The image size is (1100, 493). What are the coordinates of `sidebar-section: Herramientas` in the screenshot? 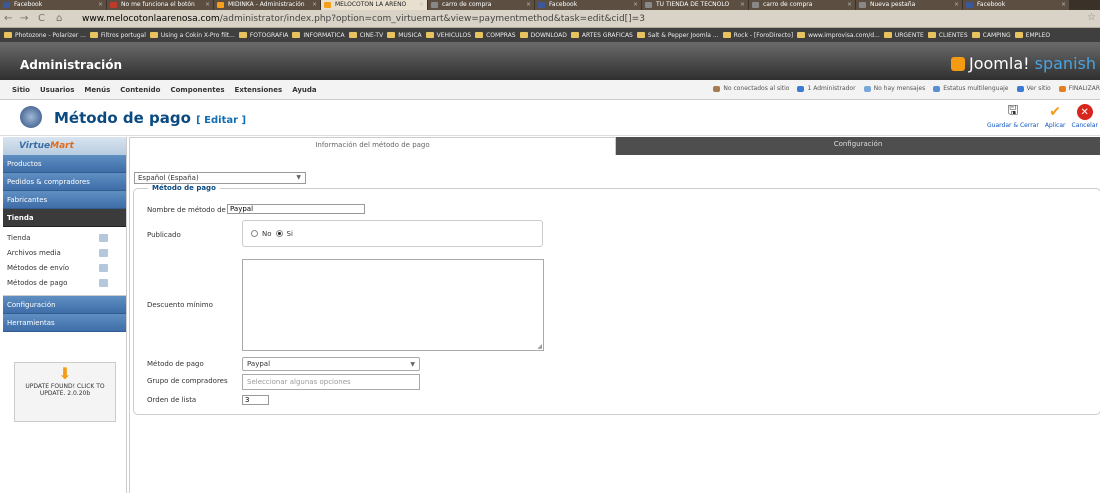 It's located at (64, 323).